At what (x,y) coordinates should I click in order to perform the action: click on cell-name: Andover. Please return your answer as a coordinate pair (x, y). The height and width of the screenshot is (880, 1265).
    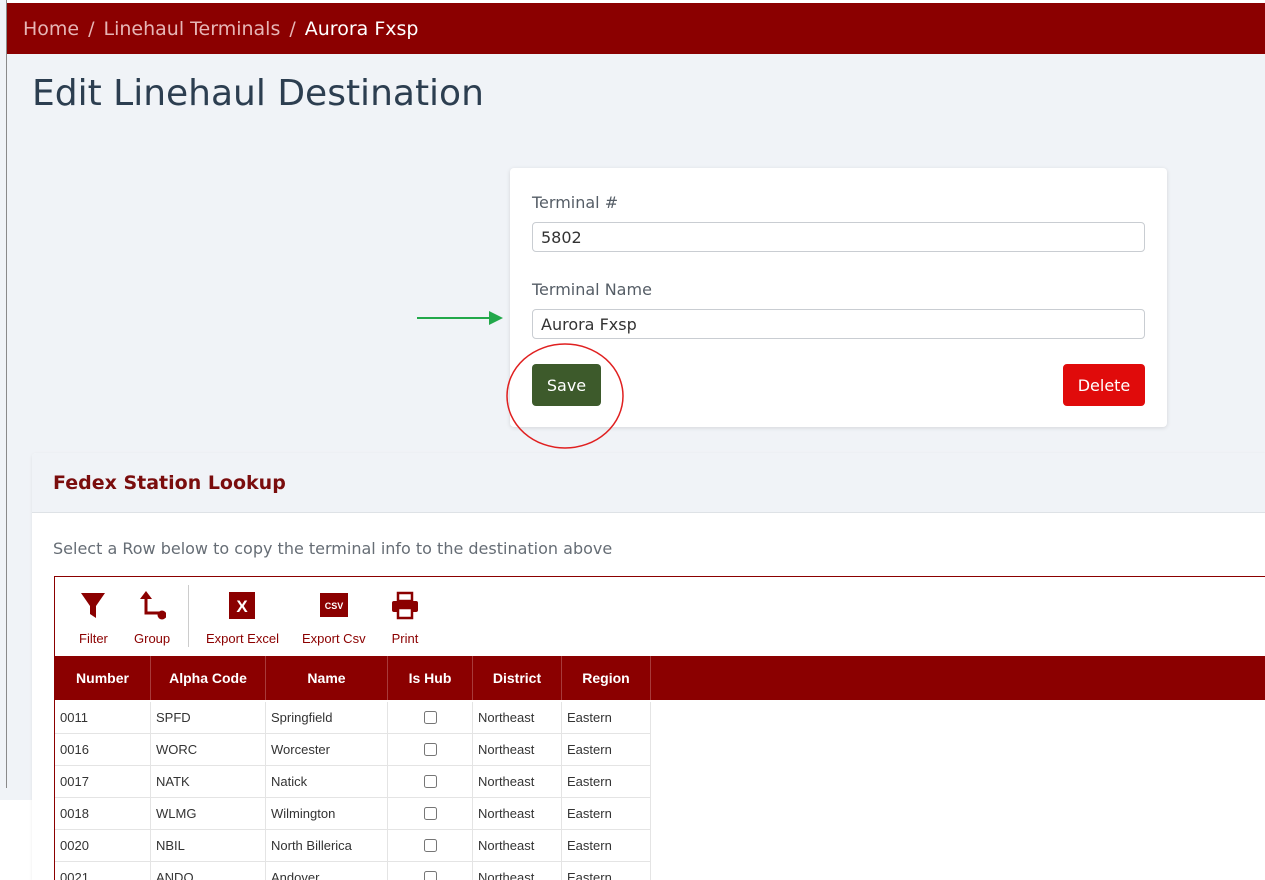
    Looking at the image, I should click on (327, 871).